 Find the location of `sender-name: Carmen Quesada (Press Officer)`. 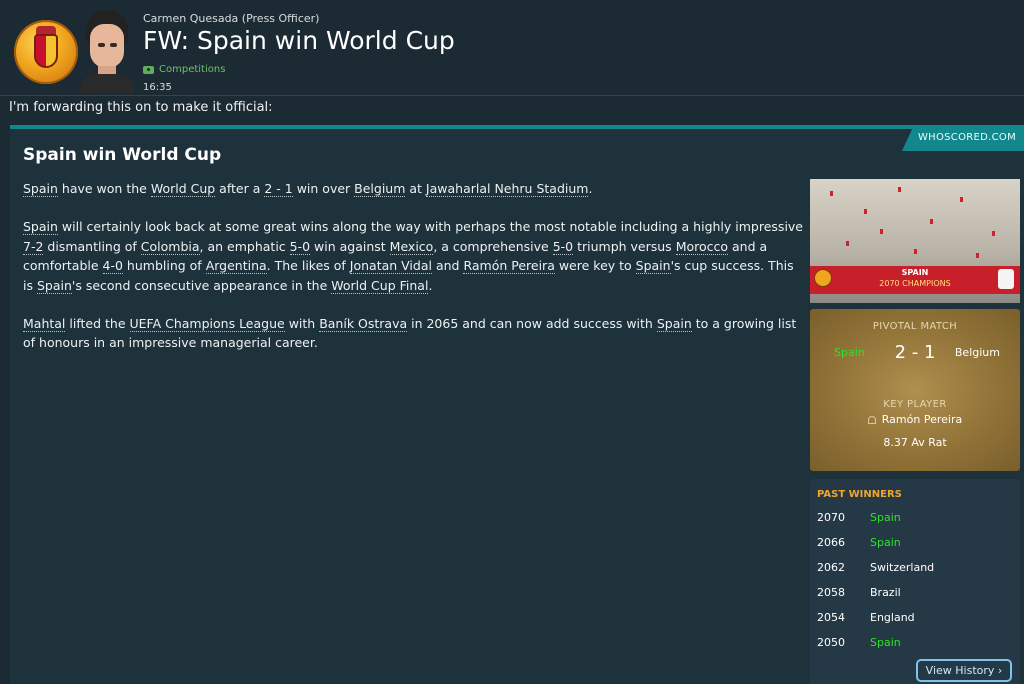

sender-name: Carmen Quesada (Press Officer) is located at coordinates (231, 18).